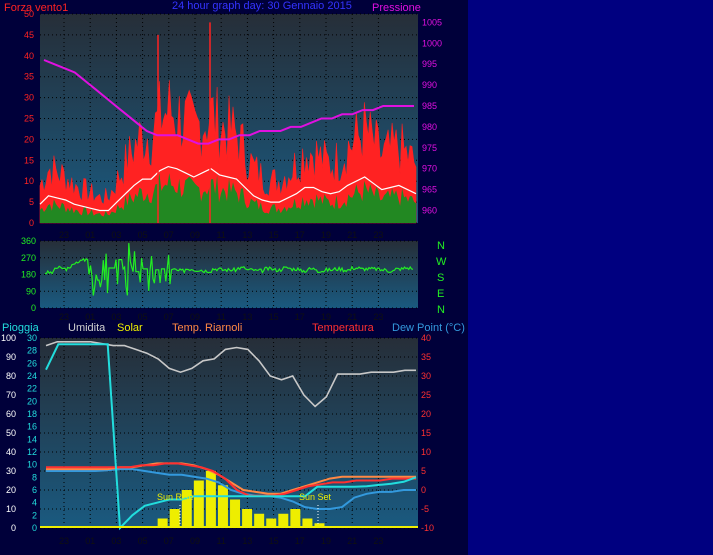 The height and width of the screenshot is (555, 713). I want to click on x-tick-wind: 15, so click(274, 235).